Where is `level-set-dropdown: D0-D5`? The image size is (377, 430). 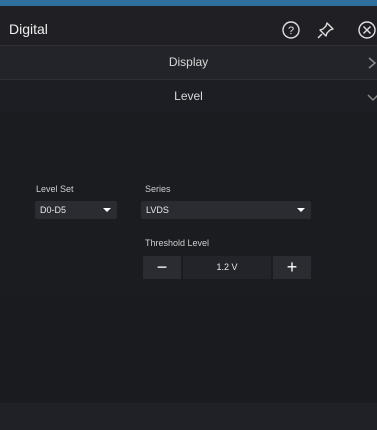 level-set-dropdown: D0-D5 is located at coordinates (76, 210).